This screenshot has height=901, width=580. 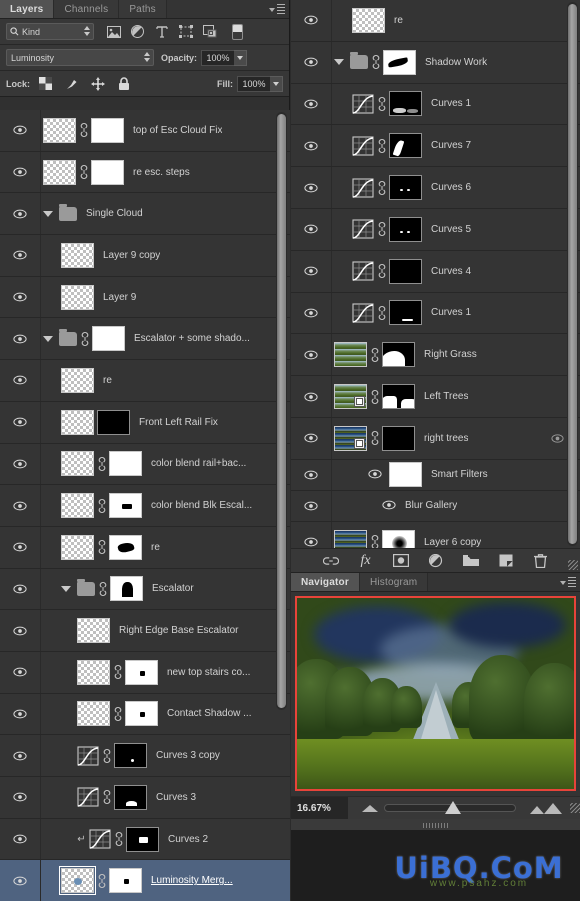 I want to click on smart-filter-visibility-icon, so click(x=557, y=438).